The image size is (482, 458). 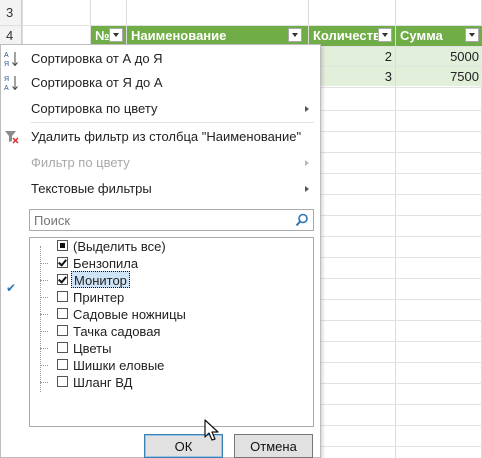 I want to click on header-label: №, so click(x=102, y=35).